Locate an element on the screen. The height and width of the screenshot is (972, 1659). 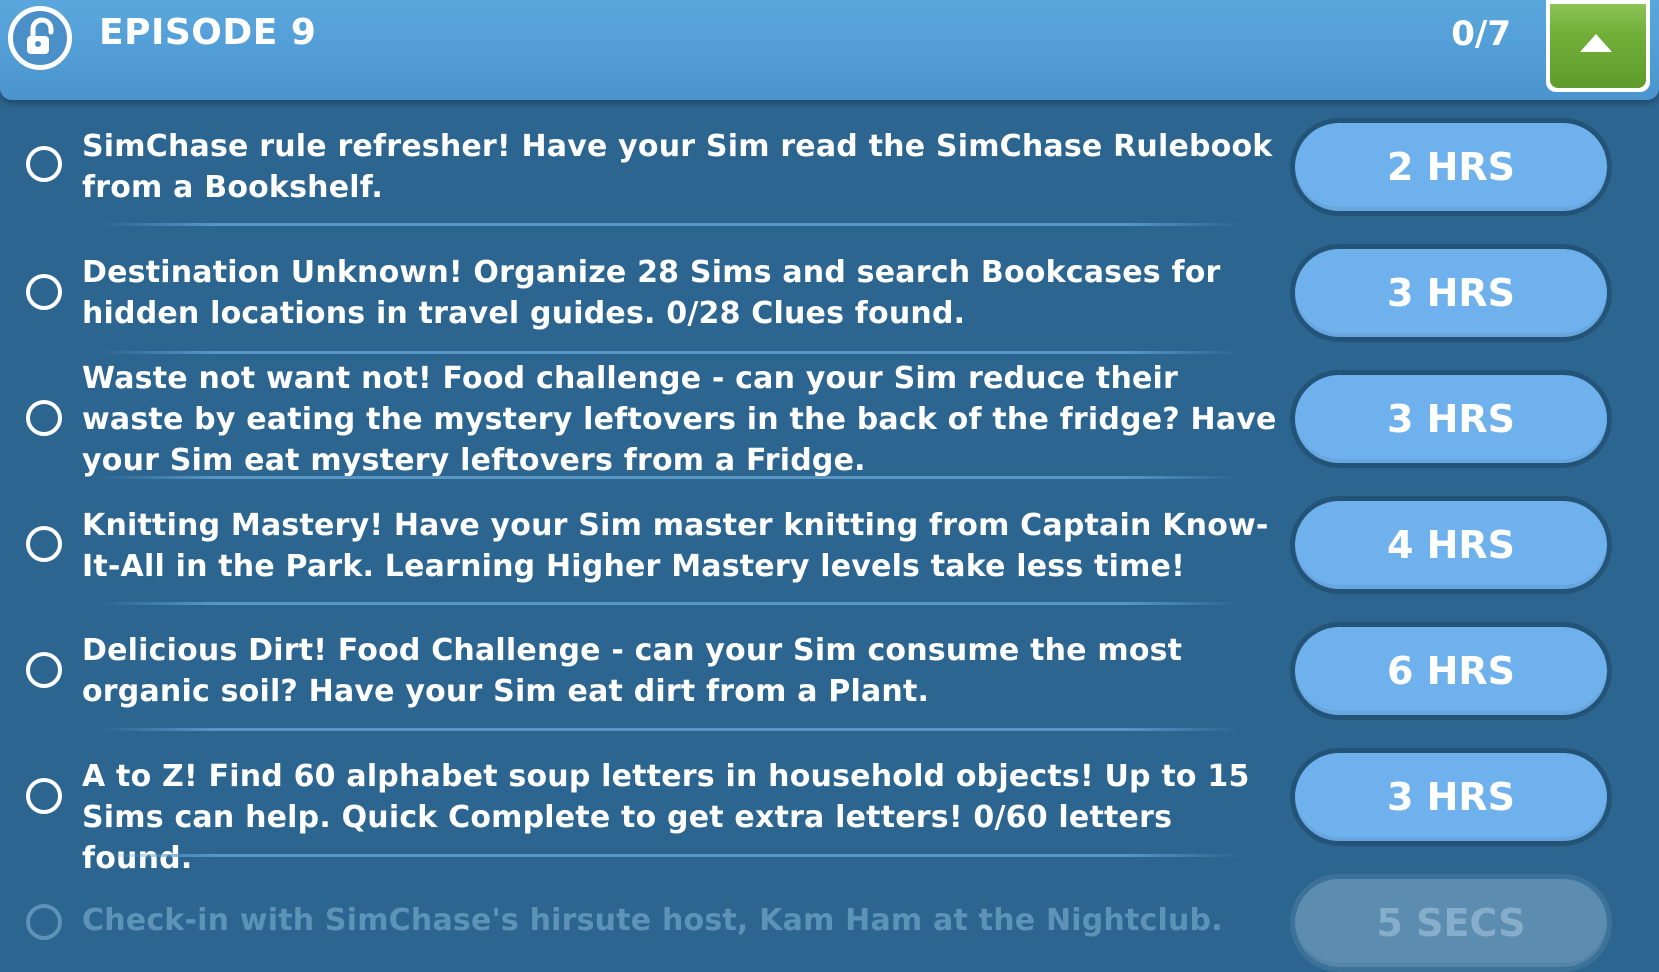
task-time-button: 4 HRS is located at coordinates (1451, 545).